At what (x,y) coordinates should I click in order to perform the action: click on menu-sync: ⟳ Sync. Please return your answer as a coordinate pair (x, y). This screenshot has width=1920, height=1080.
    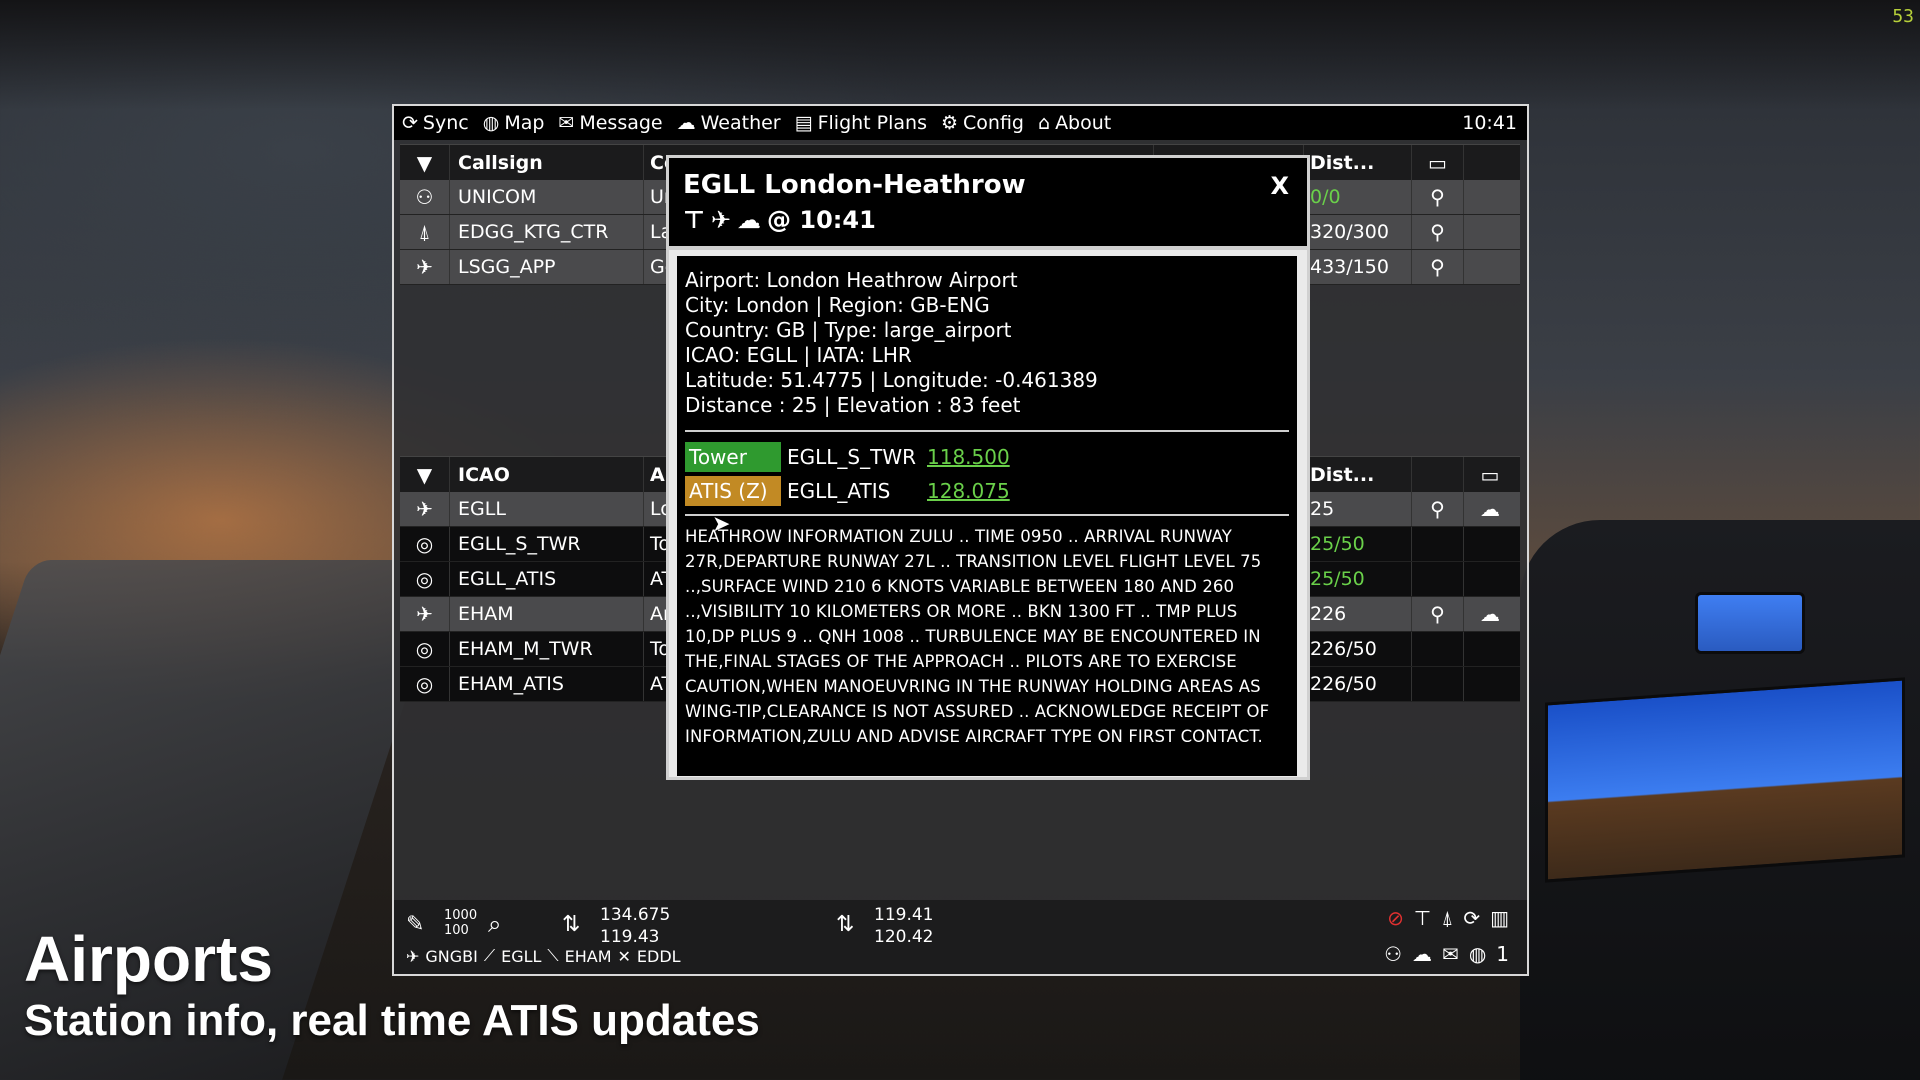
    Looking at the image, I should click on (435, 123).